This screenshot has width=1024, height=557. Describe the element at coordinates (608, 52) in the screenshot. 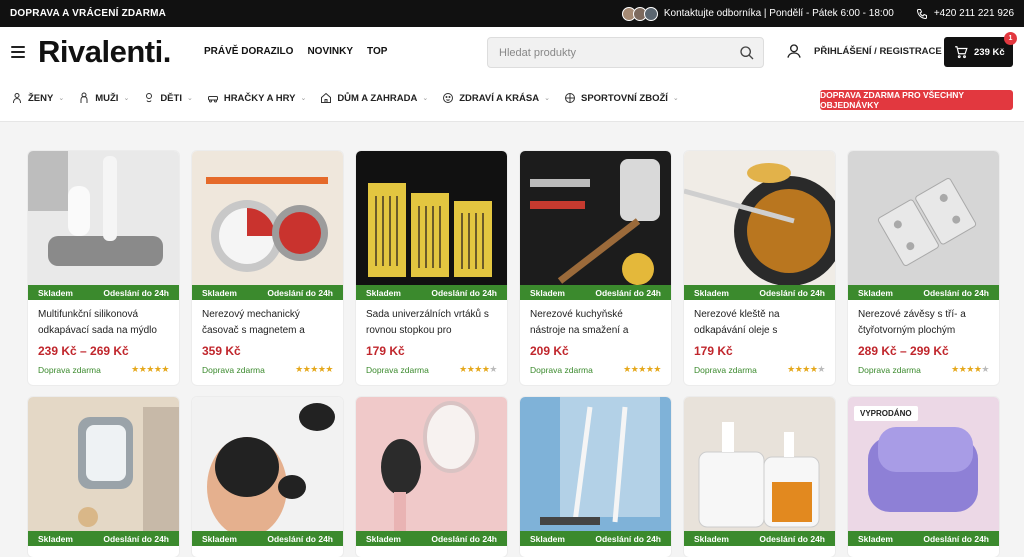

I see `search-input` at that location.